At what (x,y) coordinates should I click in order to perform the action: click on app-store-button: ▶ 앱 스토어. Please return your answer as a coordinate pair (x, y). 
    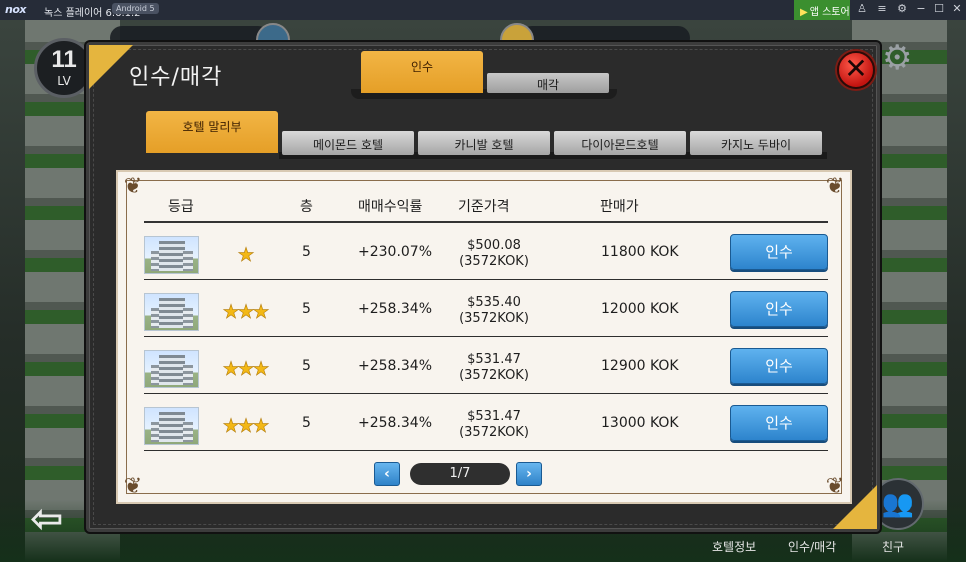
    Looking at the image, I should click on (822, 10).